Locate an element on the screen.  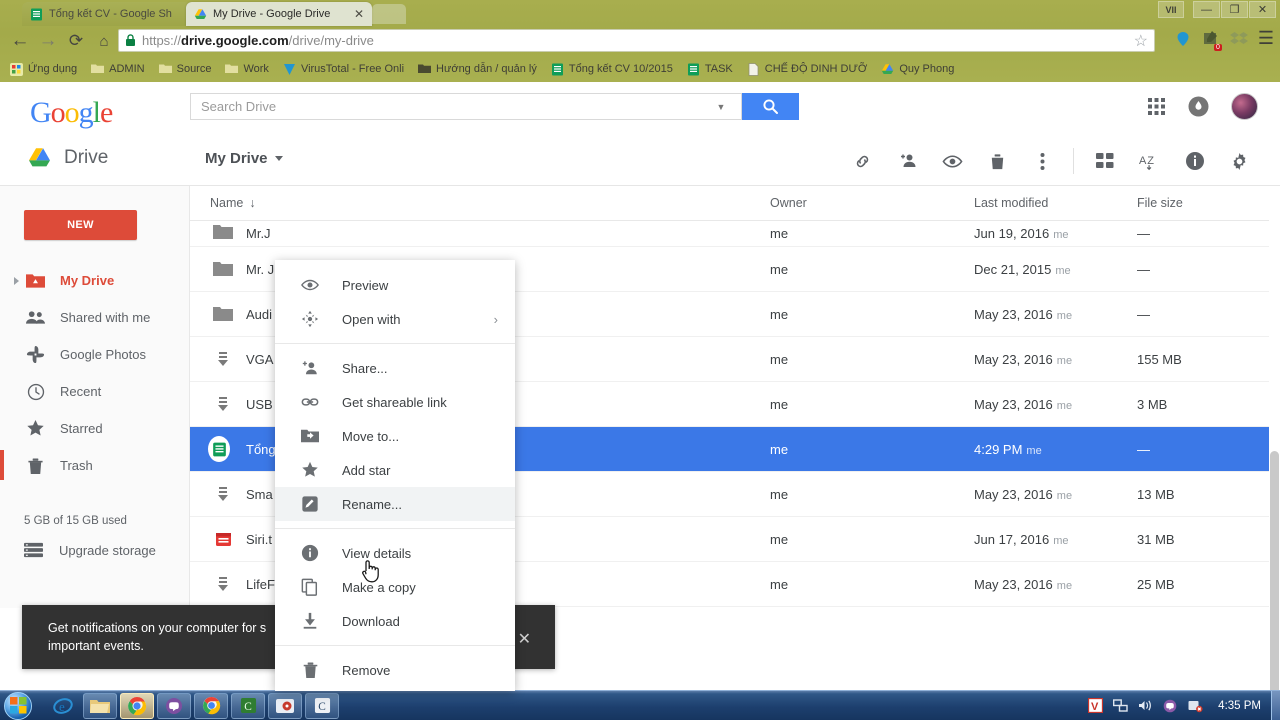
drive-toolbar-actions: AZ is located at coordinates (1051, 161).